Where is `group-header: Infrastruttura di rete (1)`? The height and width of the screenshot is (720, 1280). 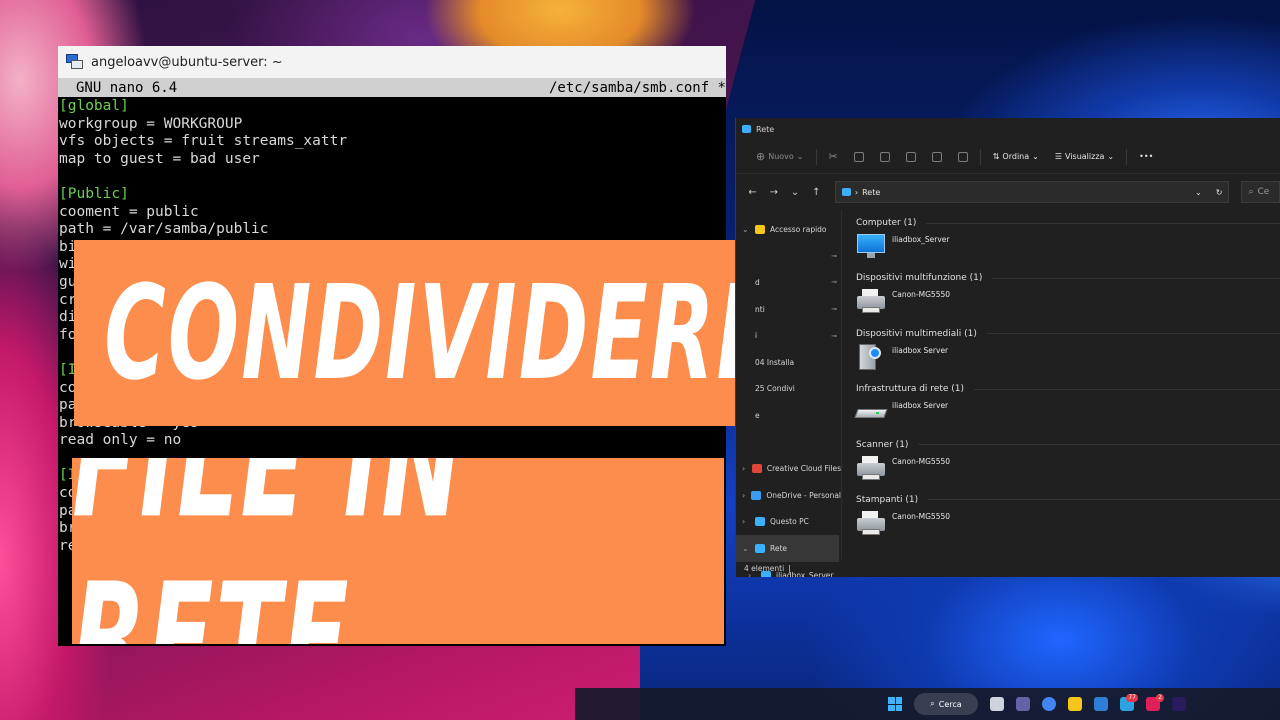
group-header: Infrastruttura di rete (1) is located at coordinates (1068, 389).